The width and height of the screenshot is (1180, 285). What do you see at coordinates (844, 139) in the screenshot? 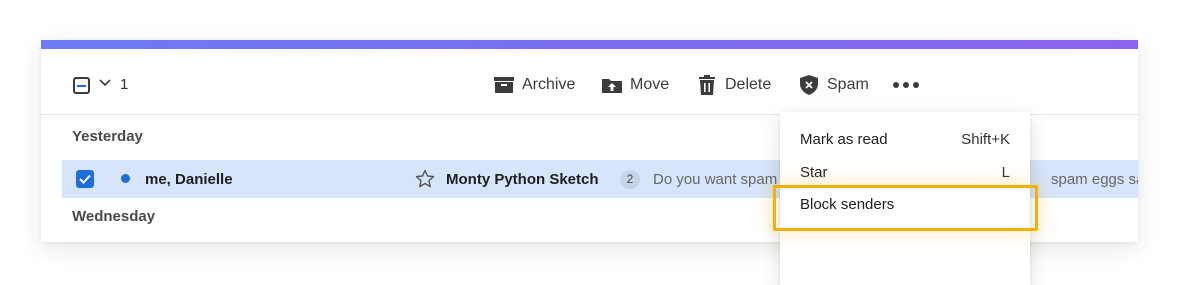
I see `menu-item-label: Mark as read` at bounding box center [844, 139].